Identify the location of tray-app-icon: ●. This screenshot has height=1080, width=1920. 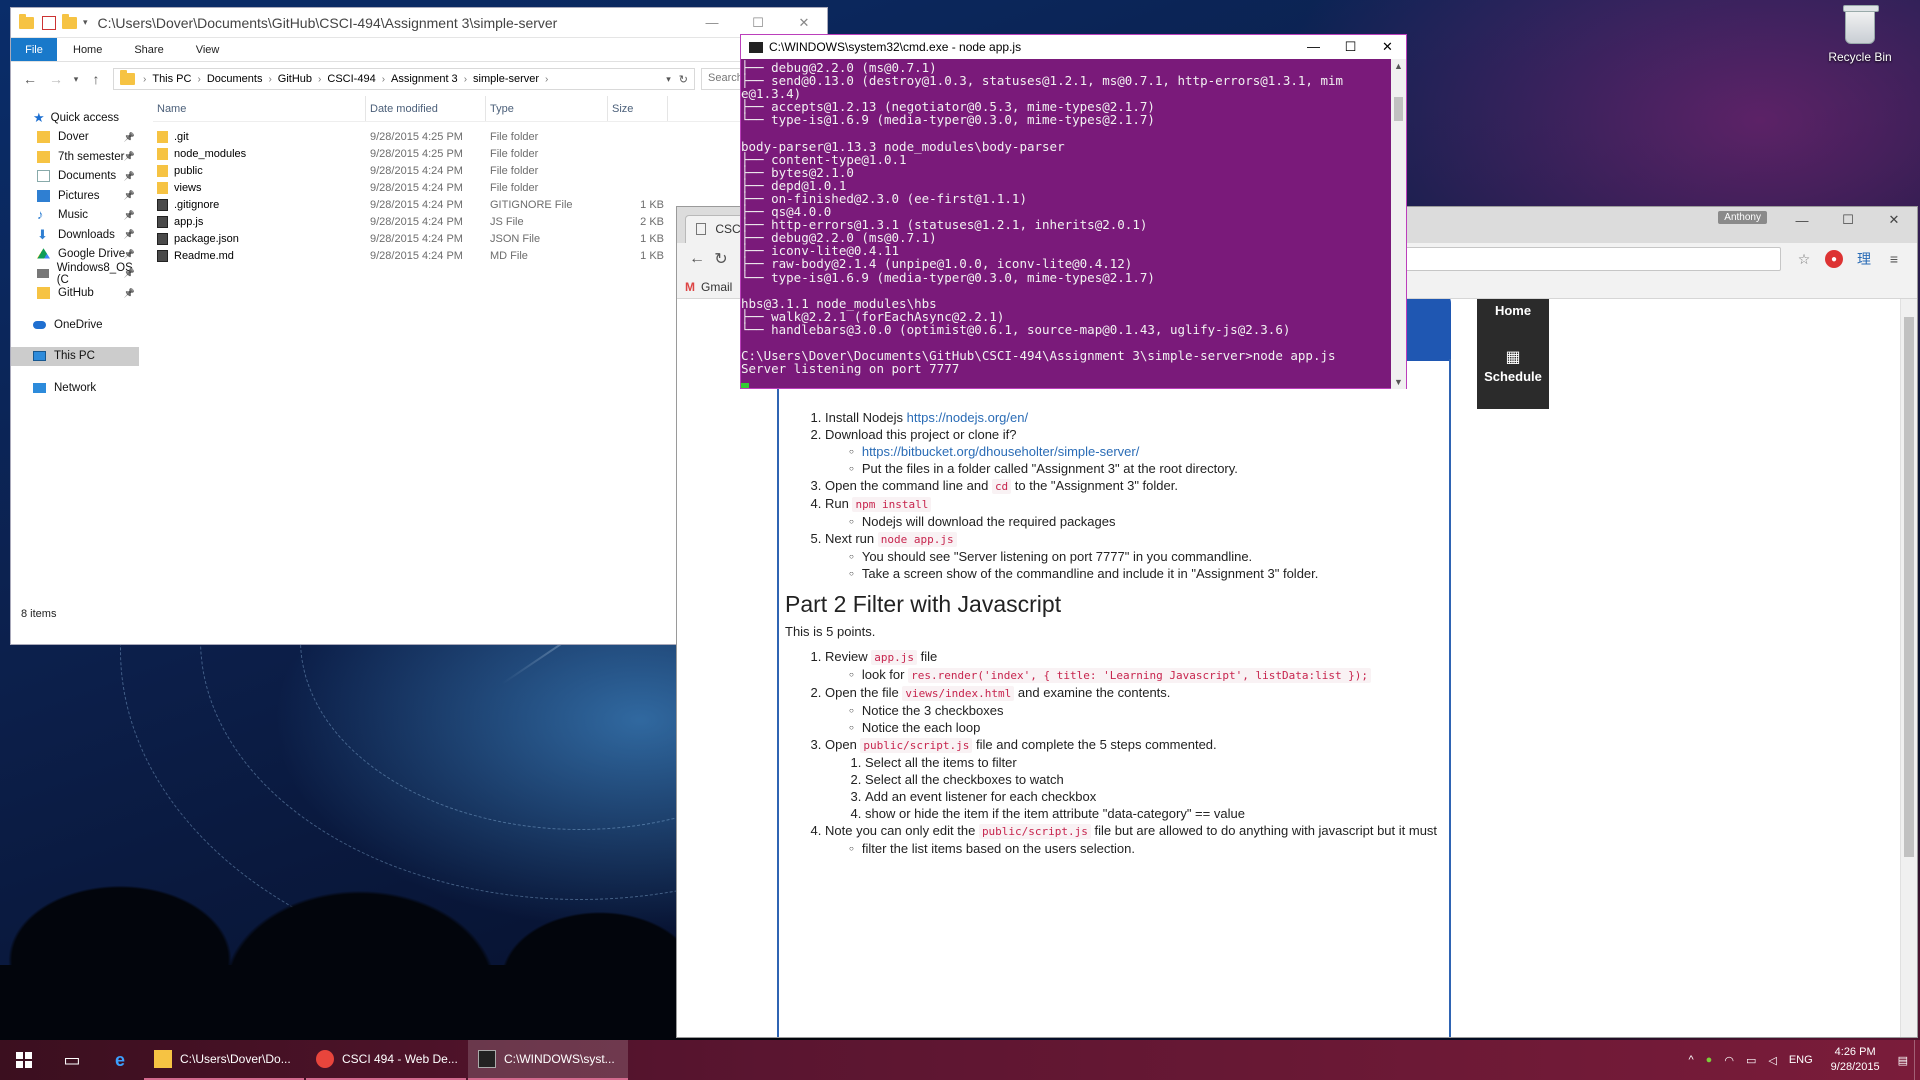
(1709, 1060).